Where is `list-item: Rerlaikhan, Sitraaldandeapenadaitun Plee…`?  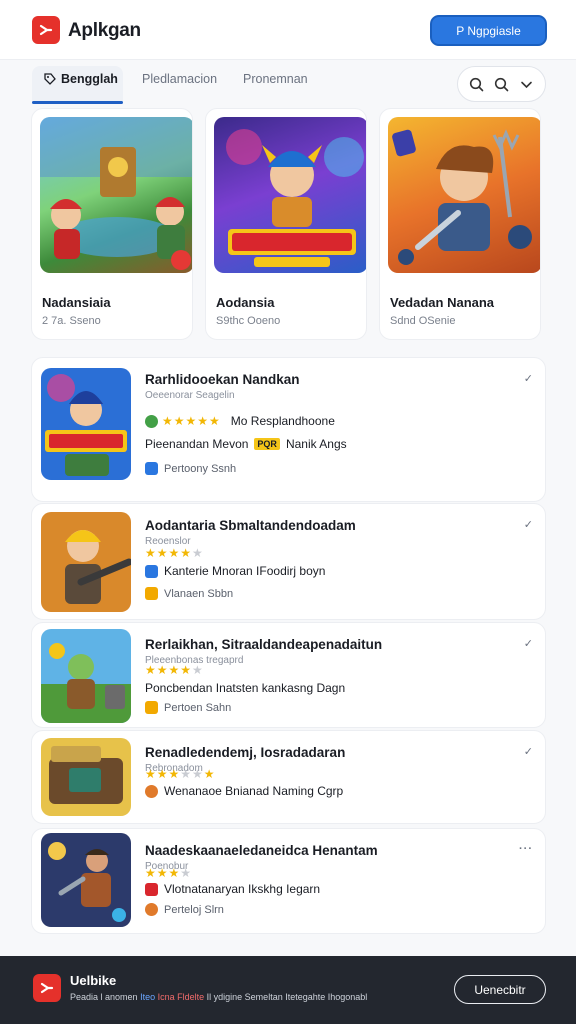
list-item: Rerlaikhan, Sitraaldandeapenadaitun Plee… is located at coordinates (288, 675).